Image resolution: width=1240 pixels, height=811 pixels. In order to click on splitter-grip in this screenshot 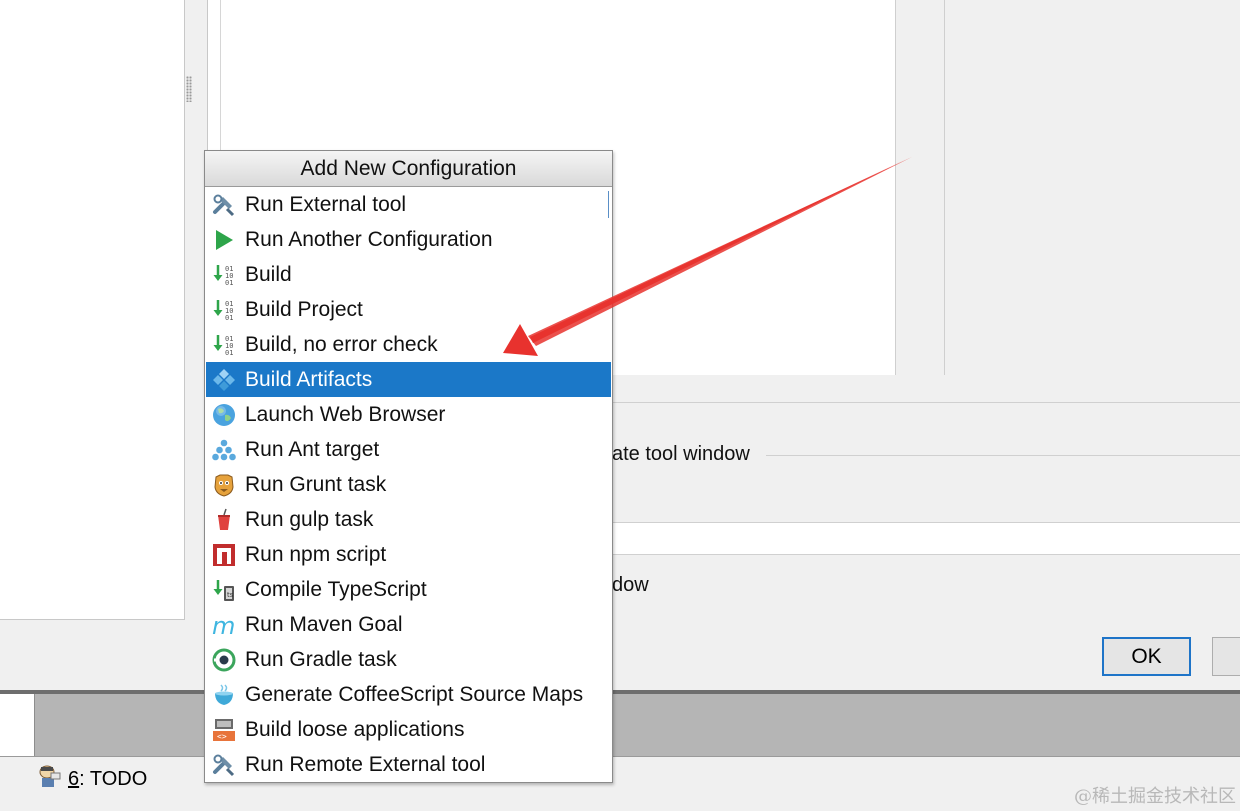, I will do `click(189, 89)`.